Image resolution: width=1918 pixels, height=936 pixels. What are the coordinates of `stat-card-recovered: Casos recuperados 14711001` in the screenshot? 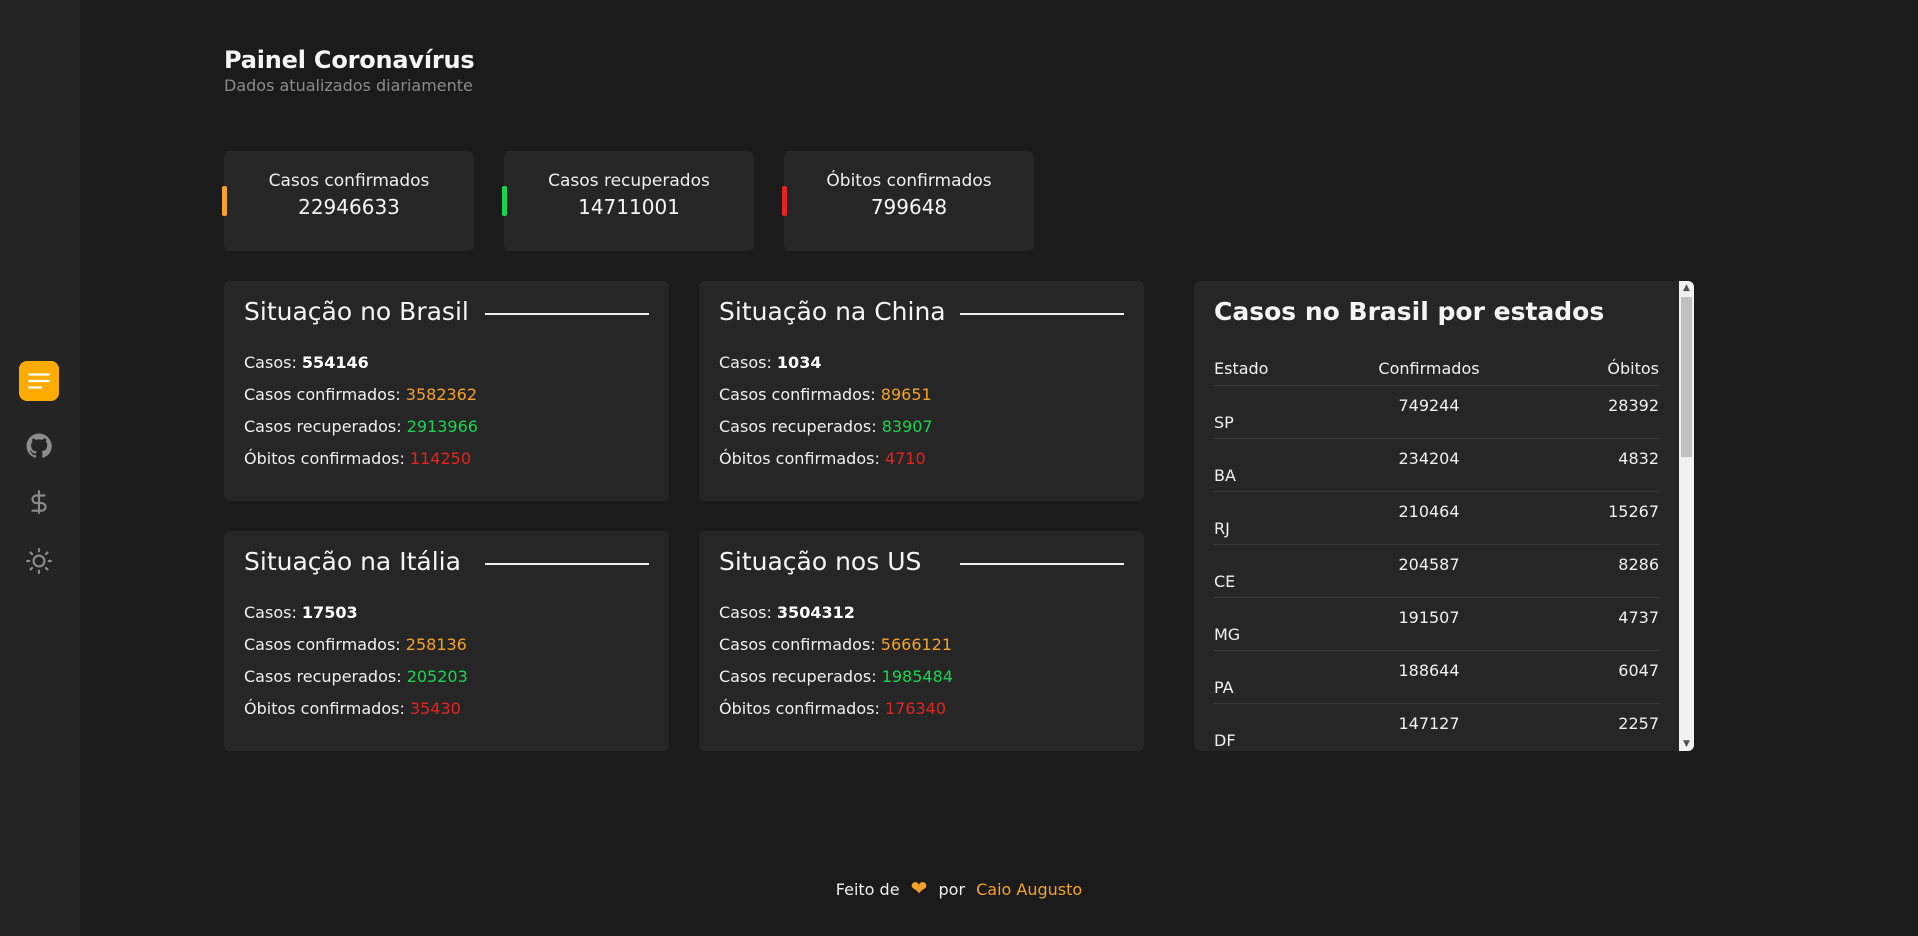 It's located at (628, 201).